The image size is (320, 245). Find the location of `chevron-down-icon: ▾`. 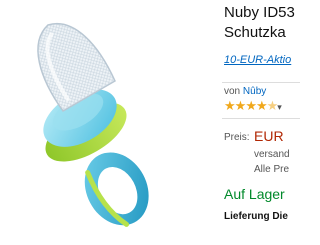

chevron-down-icon: ▾ is located at coordinates (279, 107).